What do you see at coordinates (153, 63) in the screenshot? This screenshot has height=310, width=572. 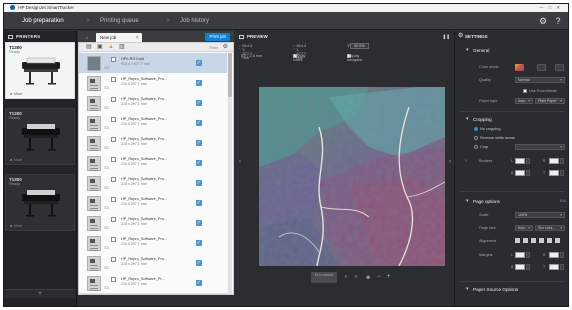 I see `job-row: 1/1 HP0-RG7mdt 914.4 x 677.7 mm ✓` at bounding box center [153, 63].